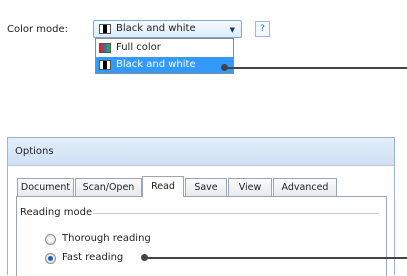 The image size is (407, 276). Describe the element at coordinates (232, 30) in the screenshot. I see `chevron-down-icon: ▼` at that location.